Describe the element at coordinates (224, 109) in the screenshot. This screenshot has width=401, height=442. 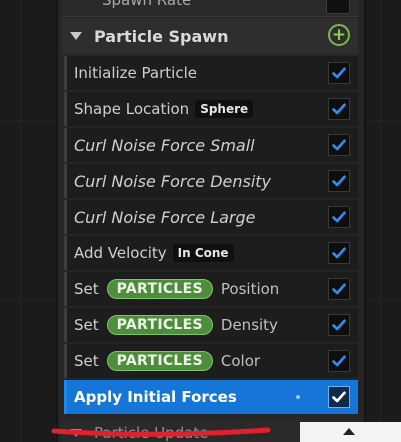
I see `module-tag: Sphere` at that location.